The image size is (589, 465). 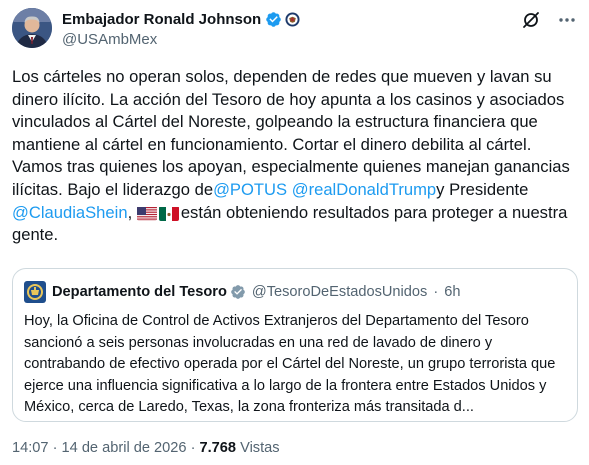 I want to click on views-count: 7.768, so click(x=218, y=448).